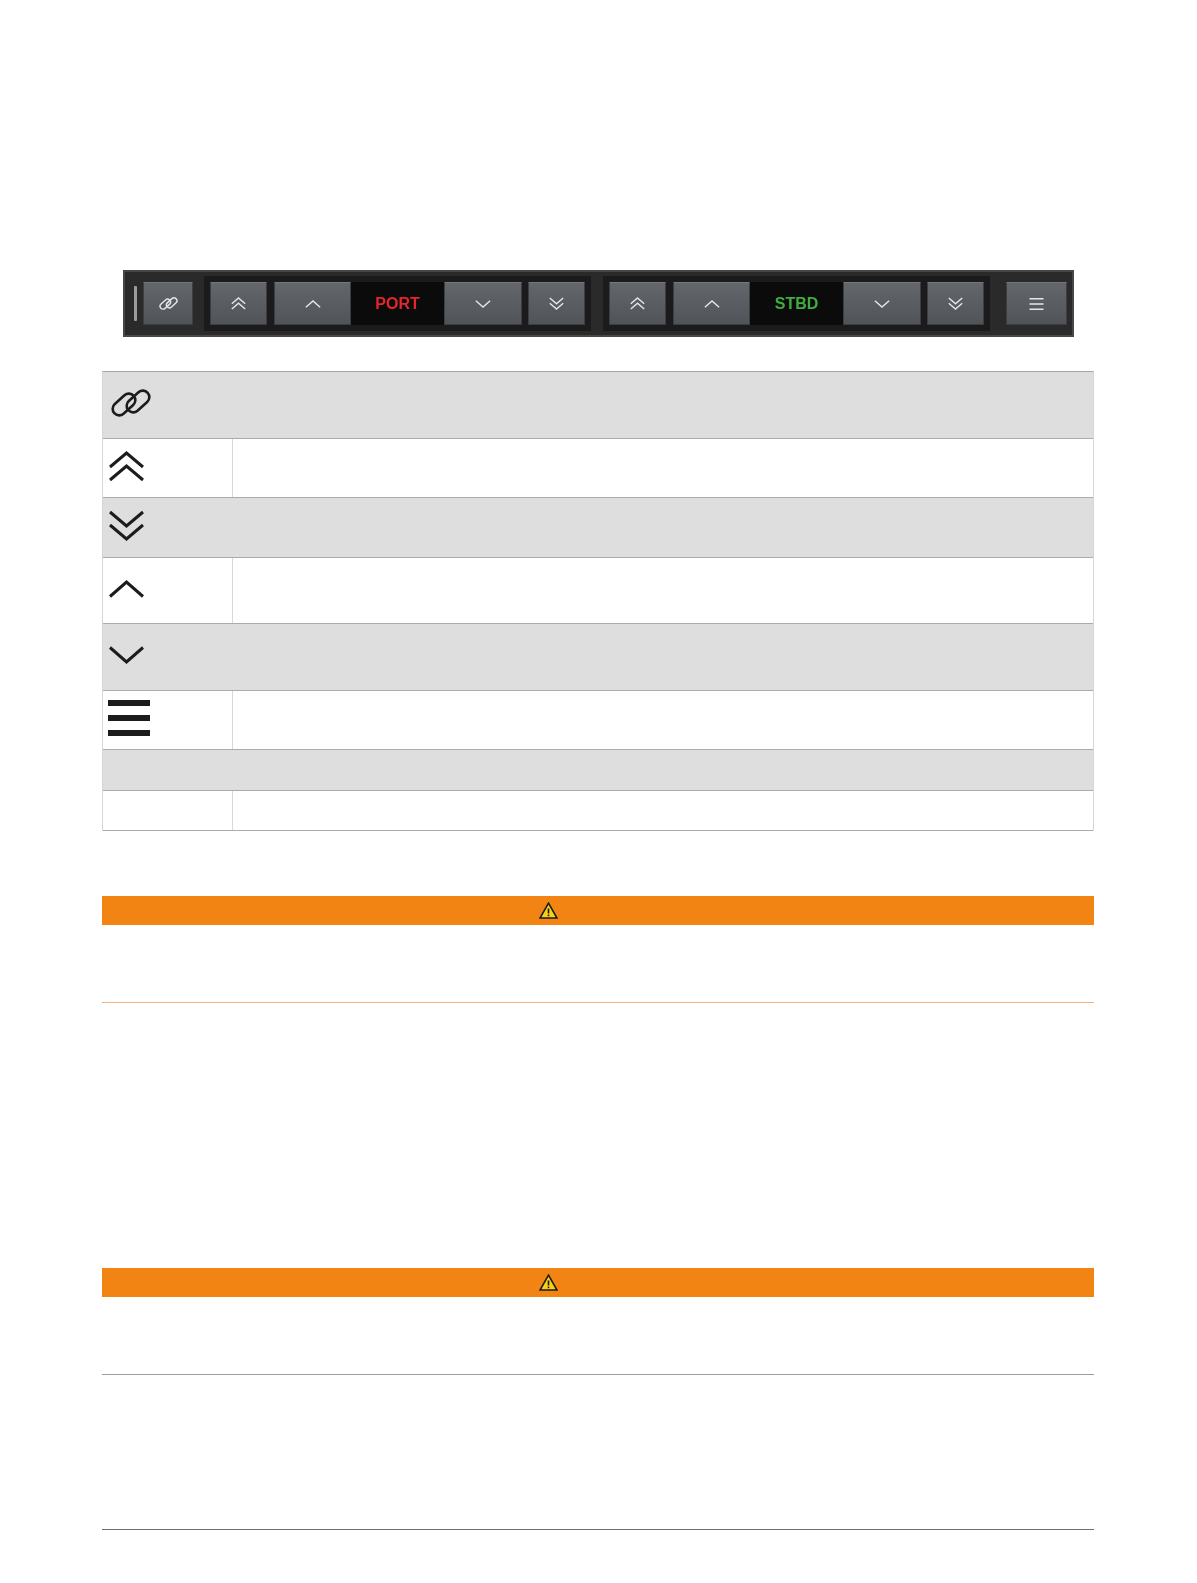 This screenshot has height=1583, width=1197. Describe the element at coordinates (797, 303) in the screenshot. I see `side-label: STBD` at that location.